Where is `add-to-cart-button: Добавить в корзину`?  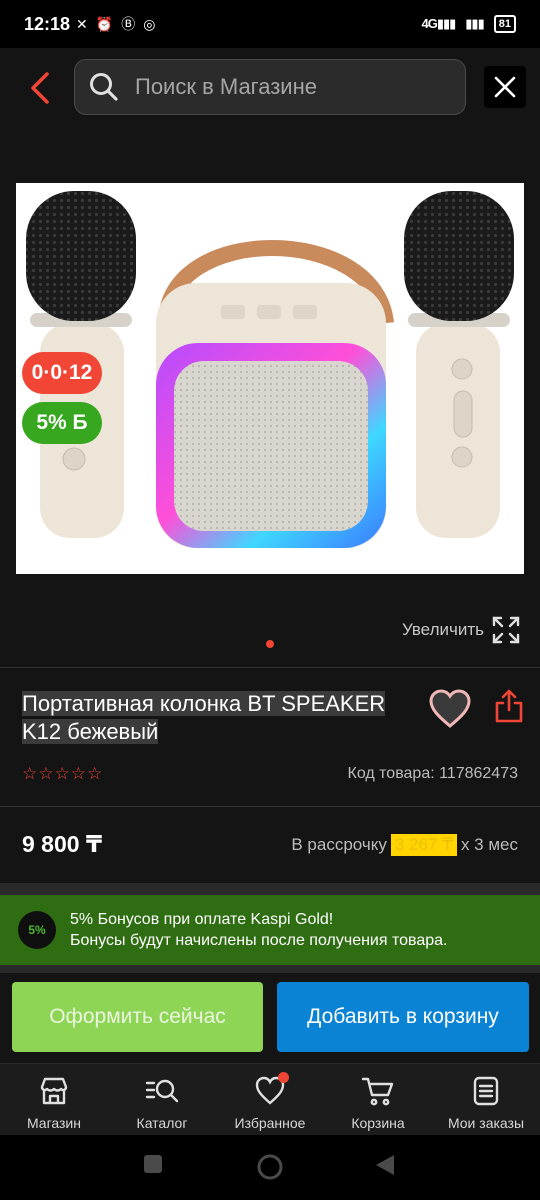 add-to-cart-button: Добавить в корзину is located at coordinates (403, 1017).